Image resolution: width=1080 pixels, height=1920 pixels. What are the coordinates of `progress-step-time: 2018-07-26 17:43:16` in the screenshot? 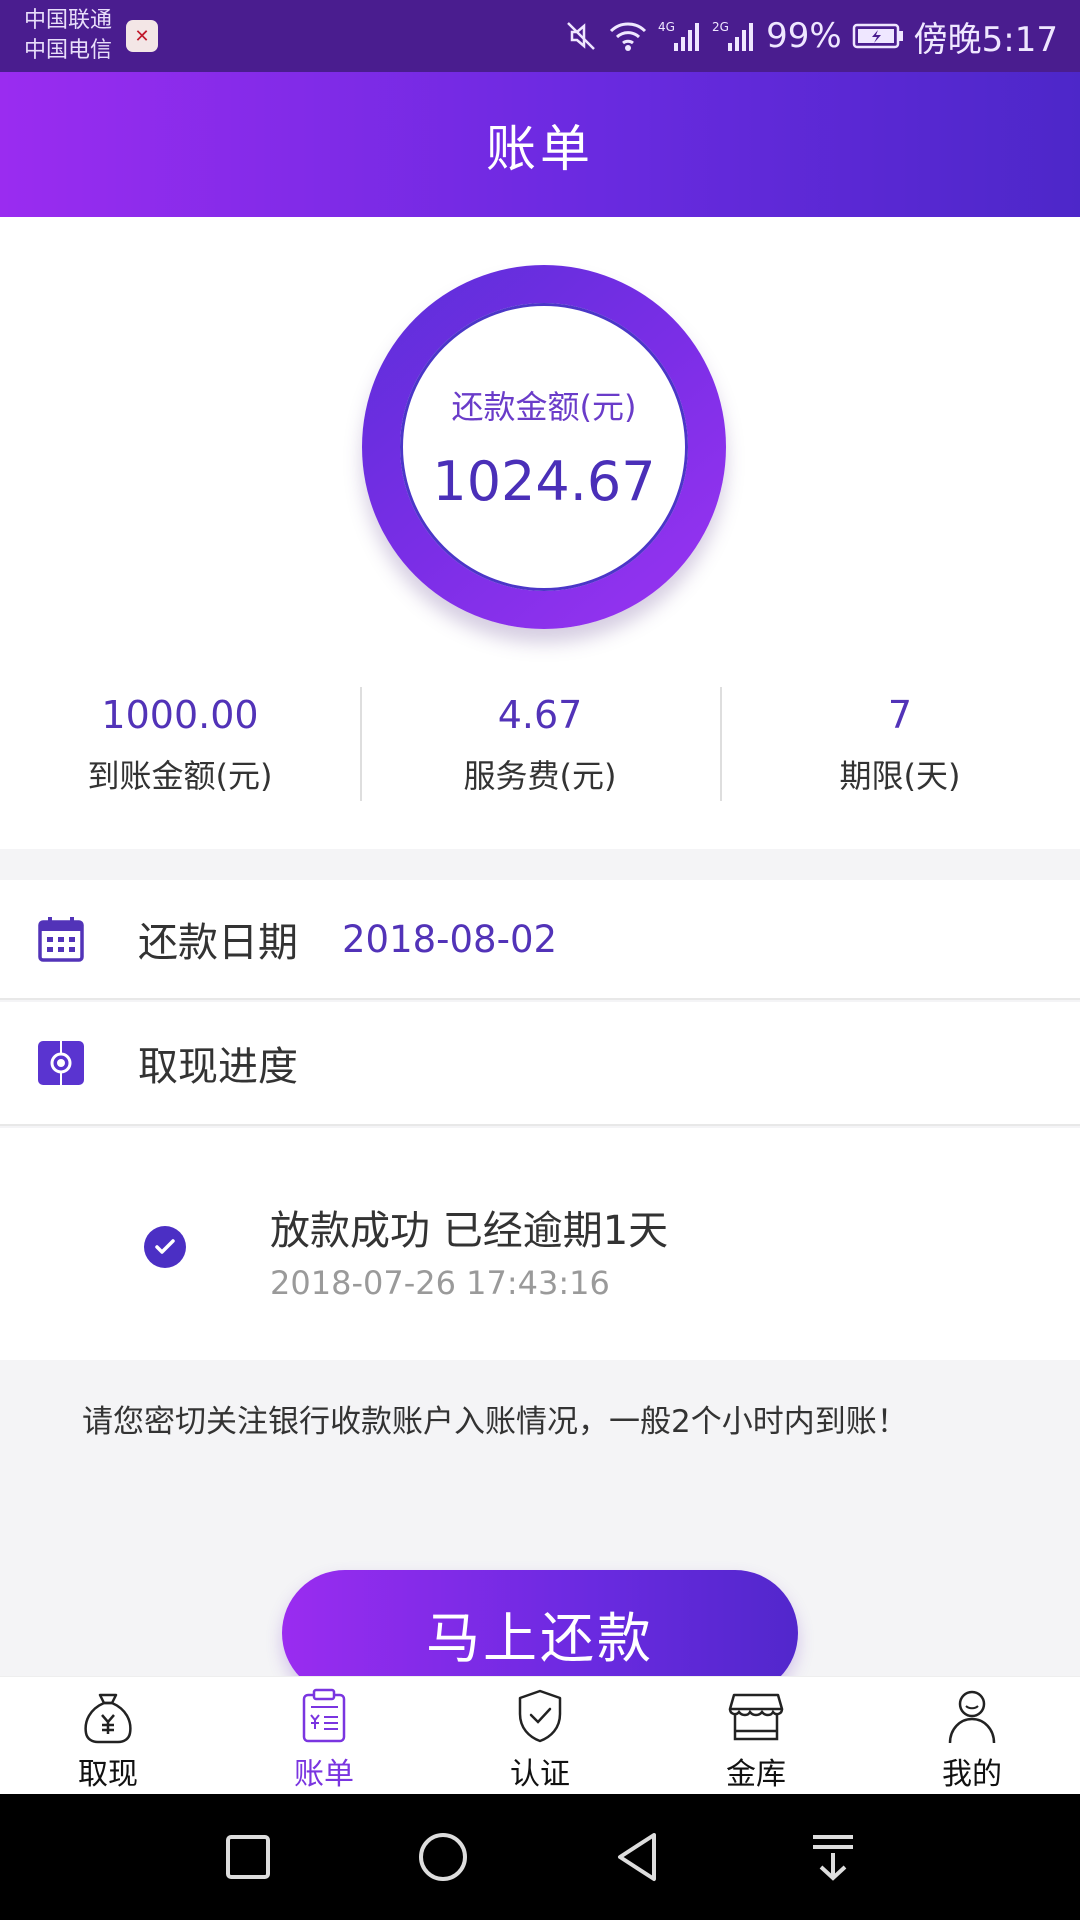 It's located at (440, 1283).